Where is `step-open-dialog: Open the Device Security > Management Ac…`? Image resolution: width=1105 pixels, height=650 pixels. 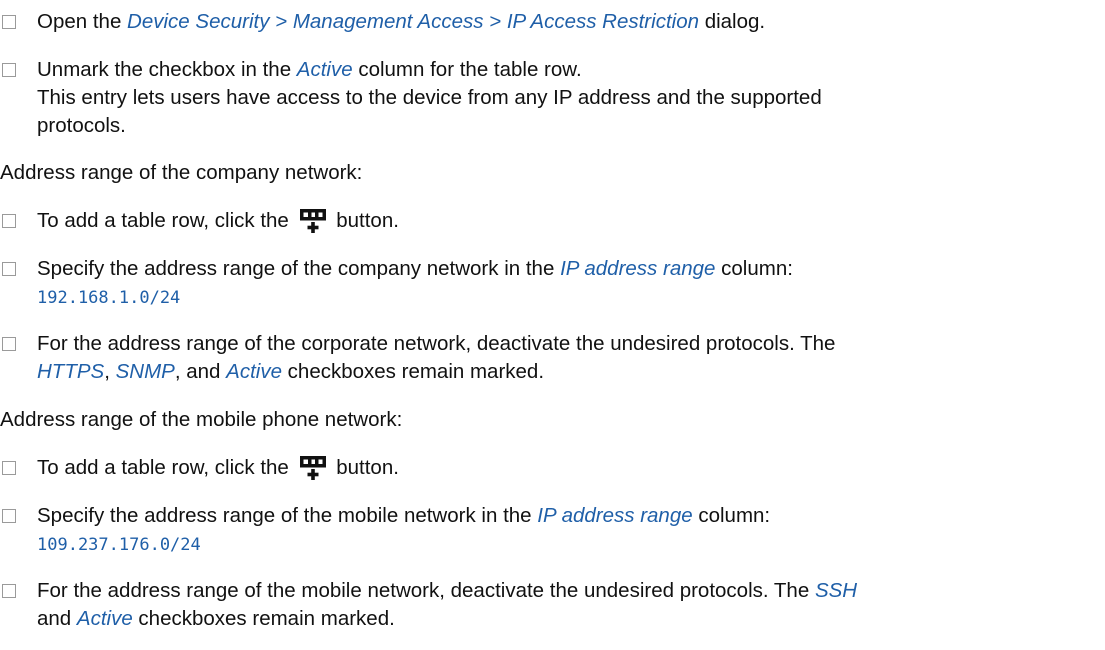
step-open-dialog: Open the Device Security > Management Ac… is located at coordinates (548, 22).